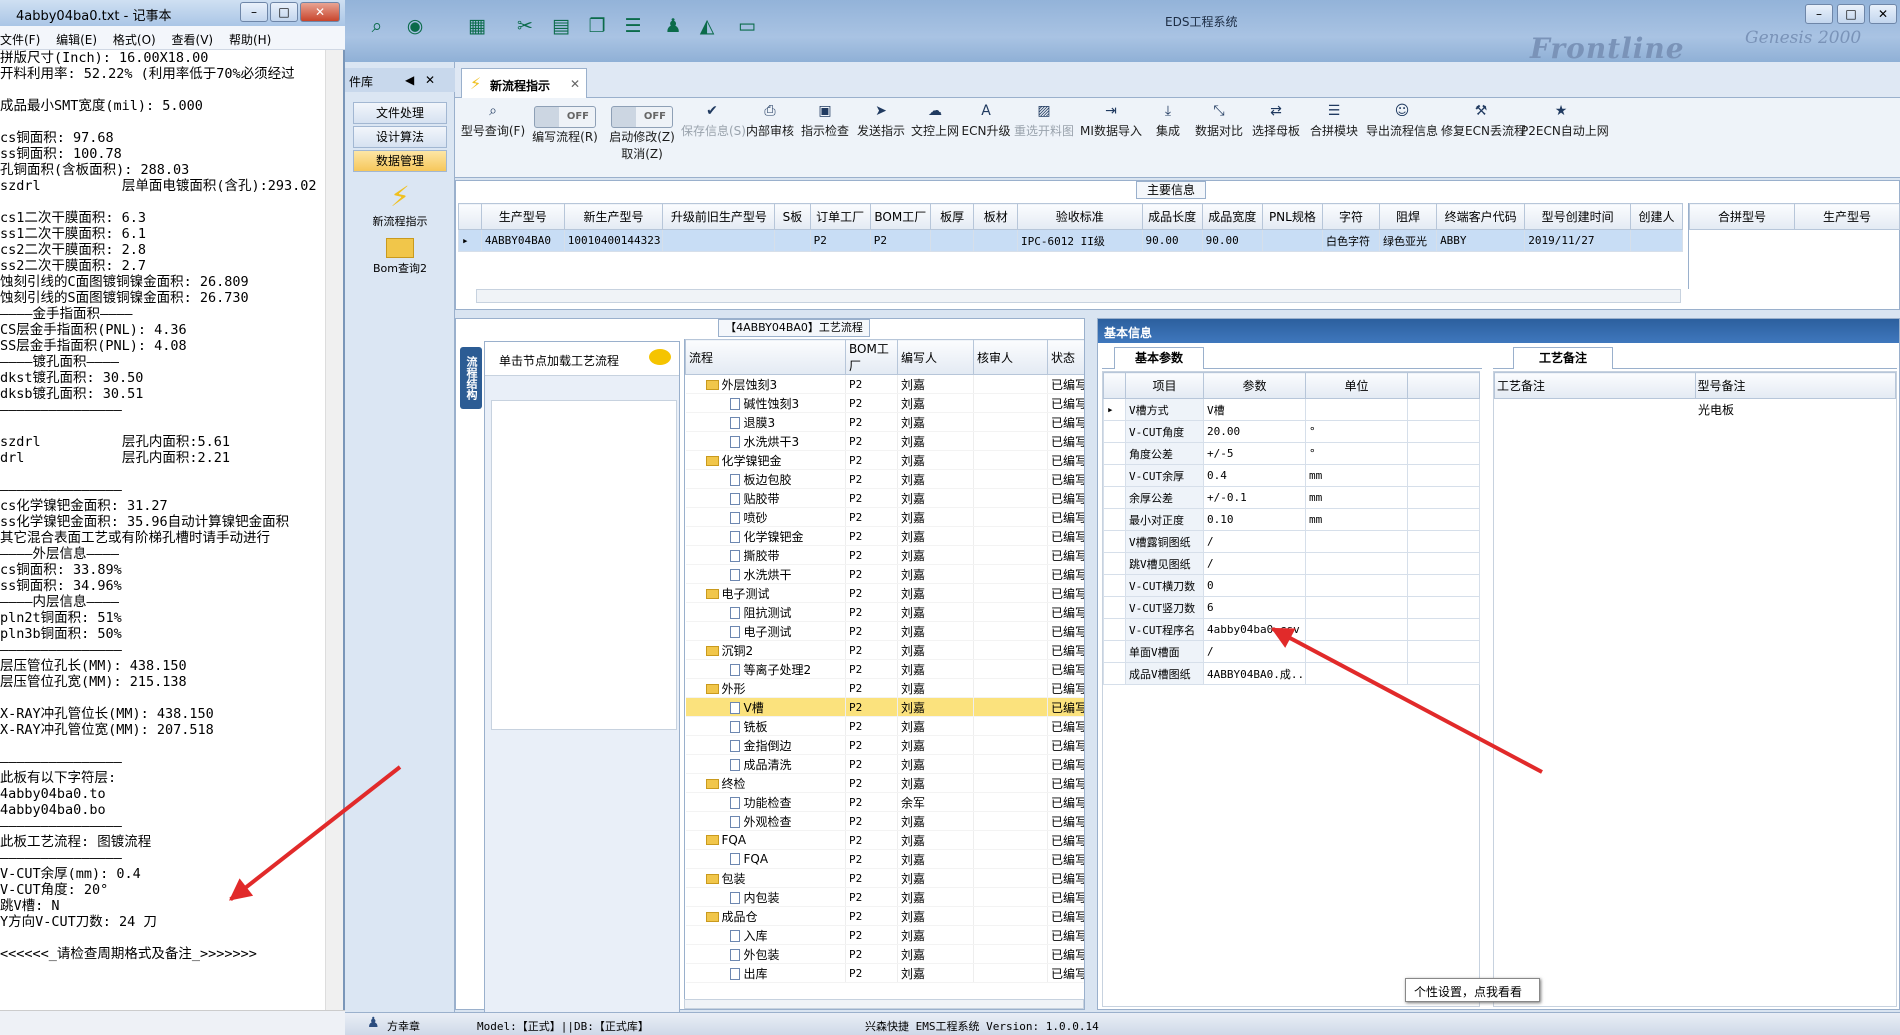  What do you see at coordinates (884, 669) in the screenshot?
I see `flow-row: 等离子处理2 P2 刘嘉 已编写` at bounding box center [884, 669].